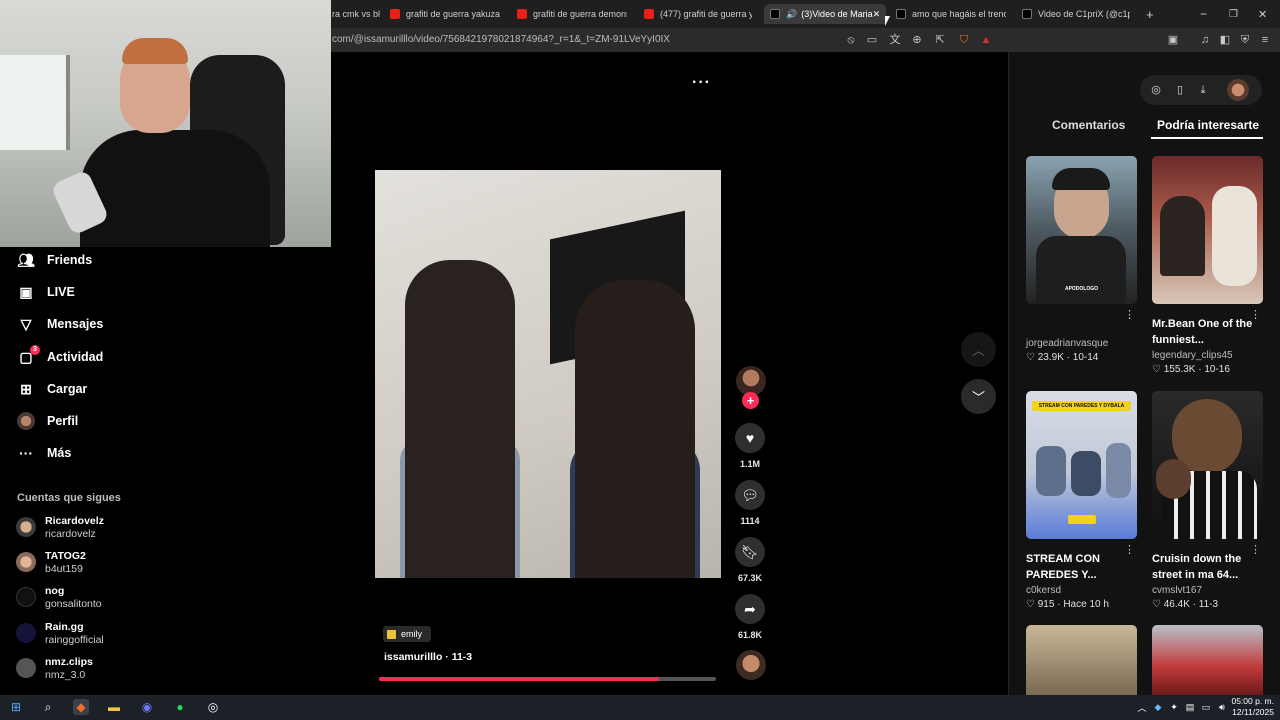  Describe the element at coordinates (26, 453) in the screenshot. I see `more-icon: ···` at that location.